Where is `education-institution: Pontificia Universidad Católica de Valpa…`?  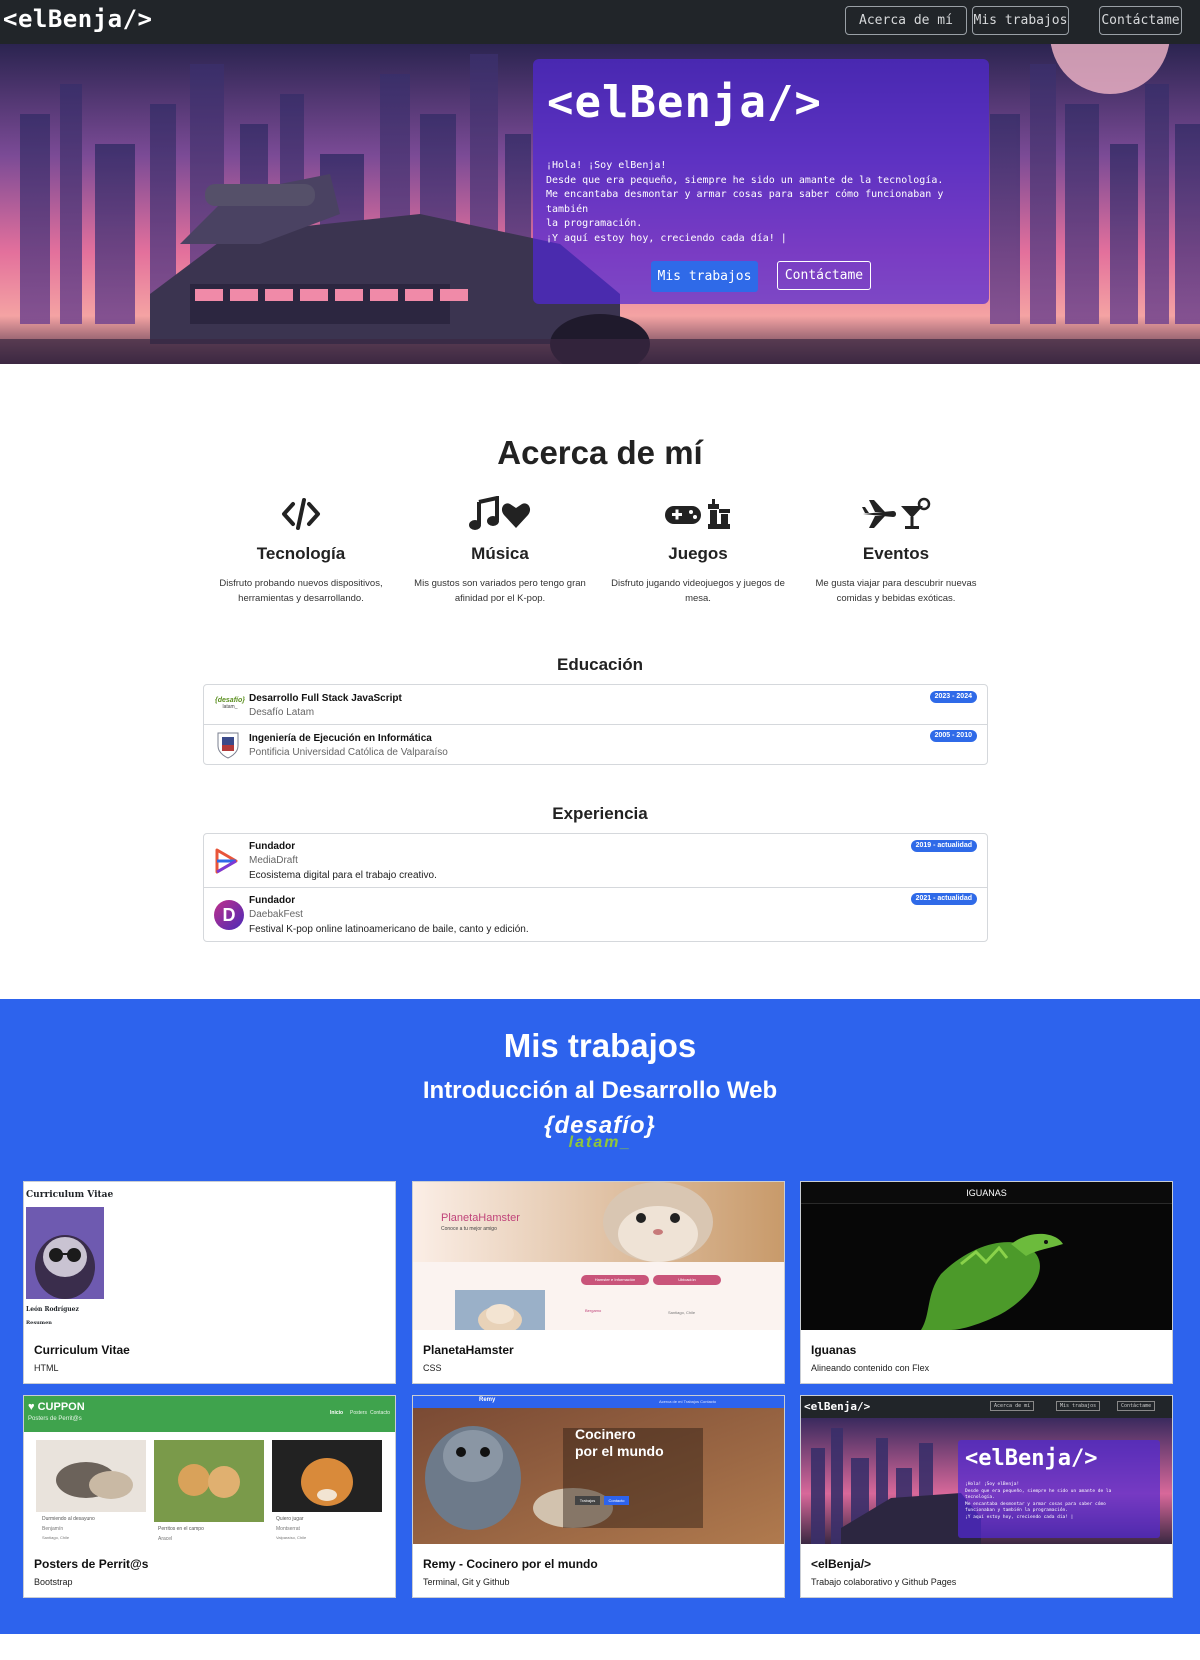
education-institution: Pontificia Universidad Católica de Valpa… is located at coordinates (348, 752).